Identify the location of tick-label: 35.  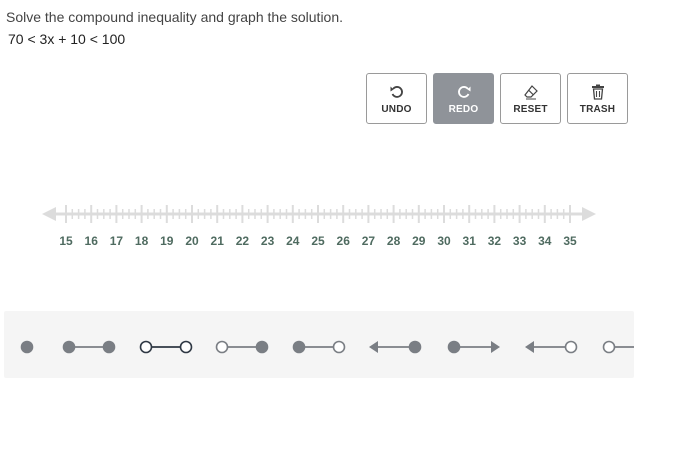
(570, 241).